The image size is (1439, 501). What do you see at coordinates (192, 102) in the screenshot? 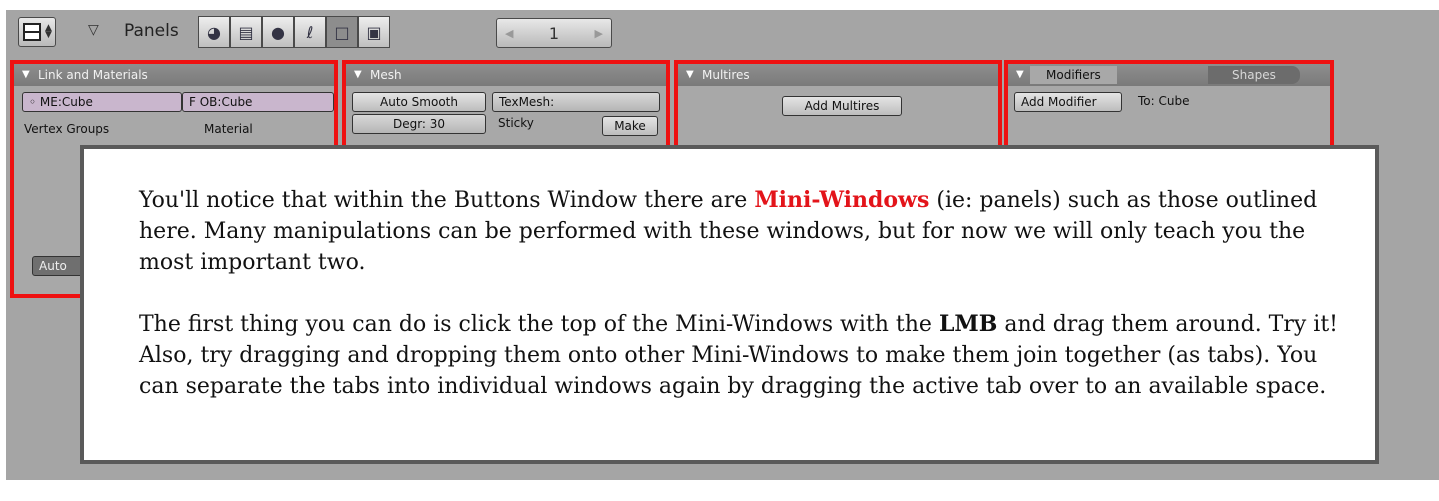
I see `fake-user-toggle: F` at bounding box center [192, 102].